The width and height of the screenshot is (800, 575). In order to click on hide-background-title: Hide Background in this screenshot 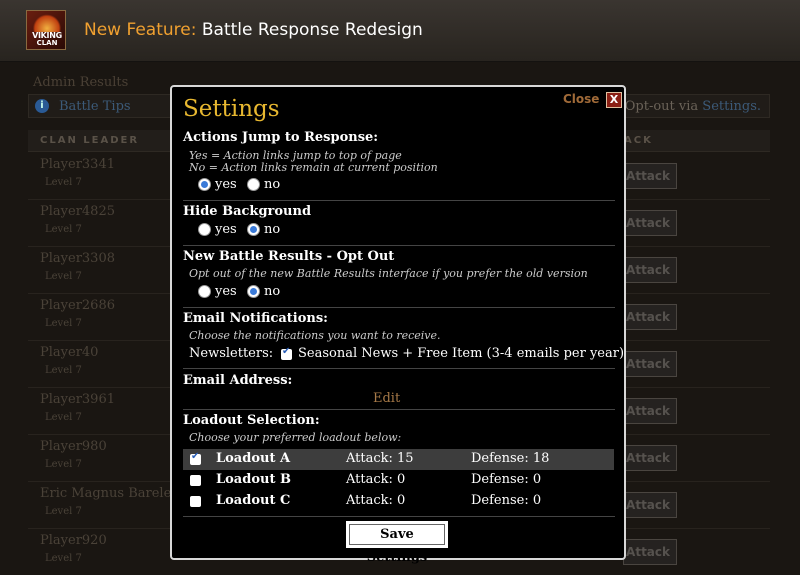, I will do `click(247, 211)`.